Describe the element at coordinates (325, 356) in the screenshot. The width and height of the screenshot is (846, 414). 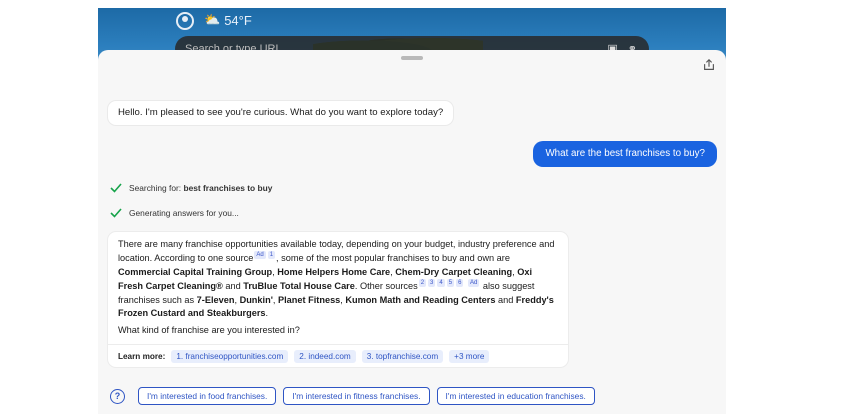
I see `source-link-2: 2. indeed.com` at that location.